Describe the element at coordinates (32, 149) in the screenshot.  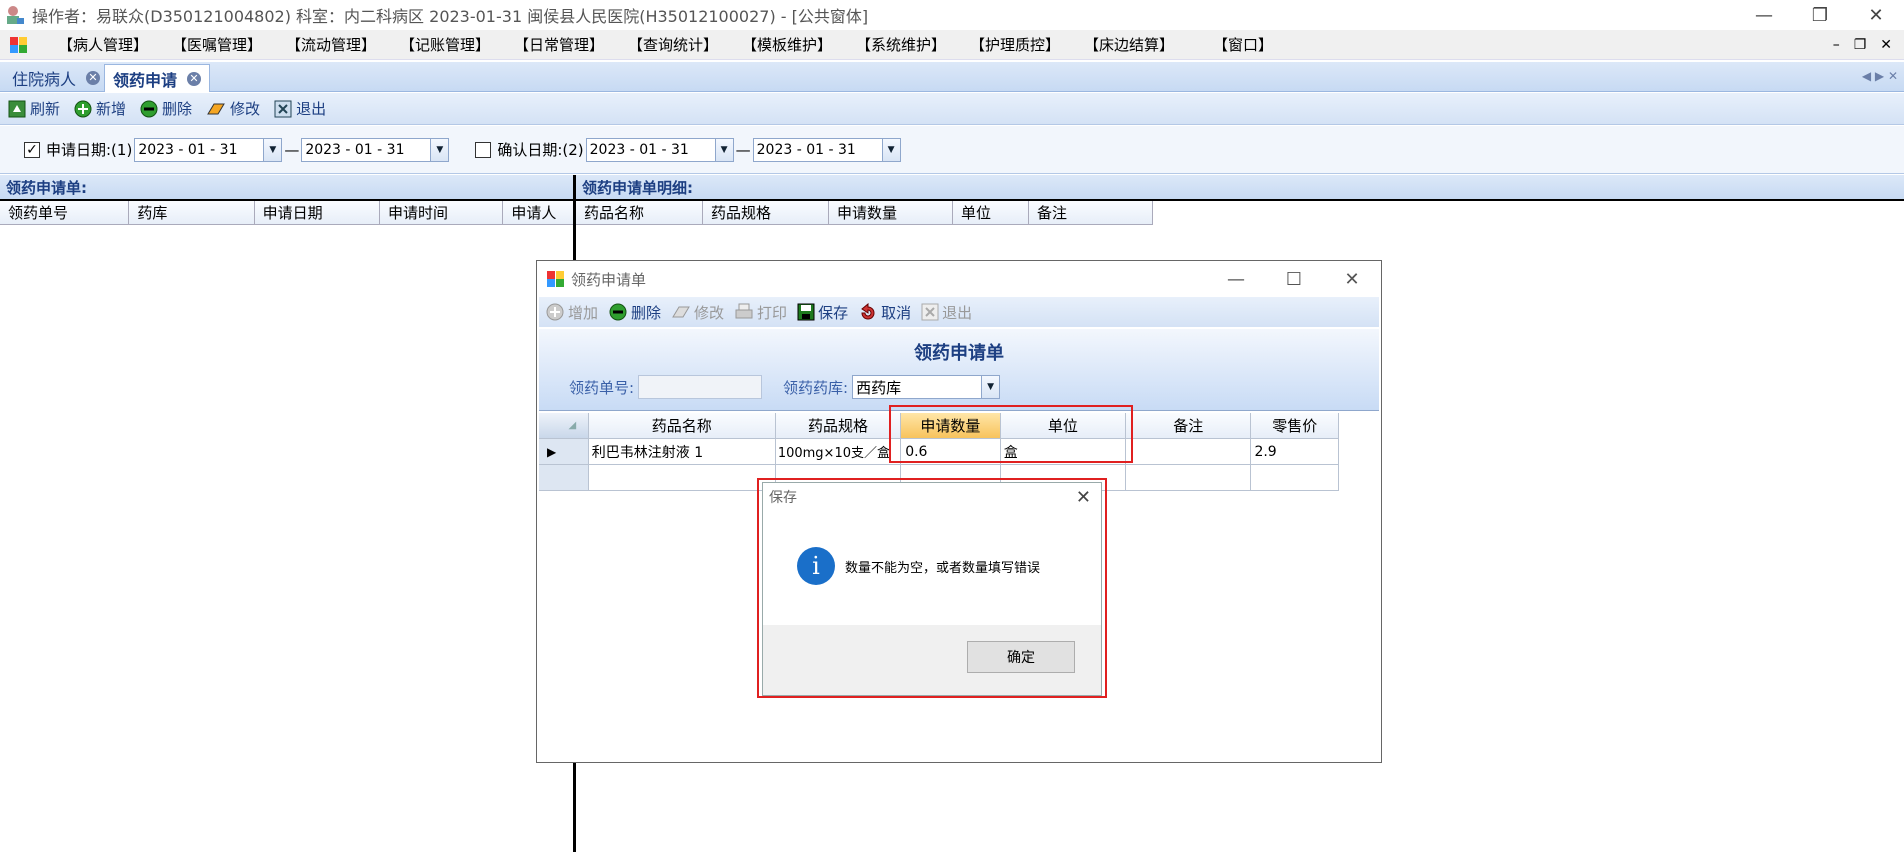
I see `apply-date-checkbox: ✓` at that location.